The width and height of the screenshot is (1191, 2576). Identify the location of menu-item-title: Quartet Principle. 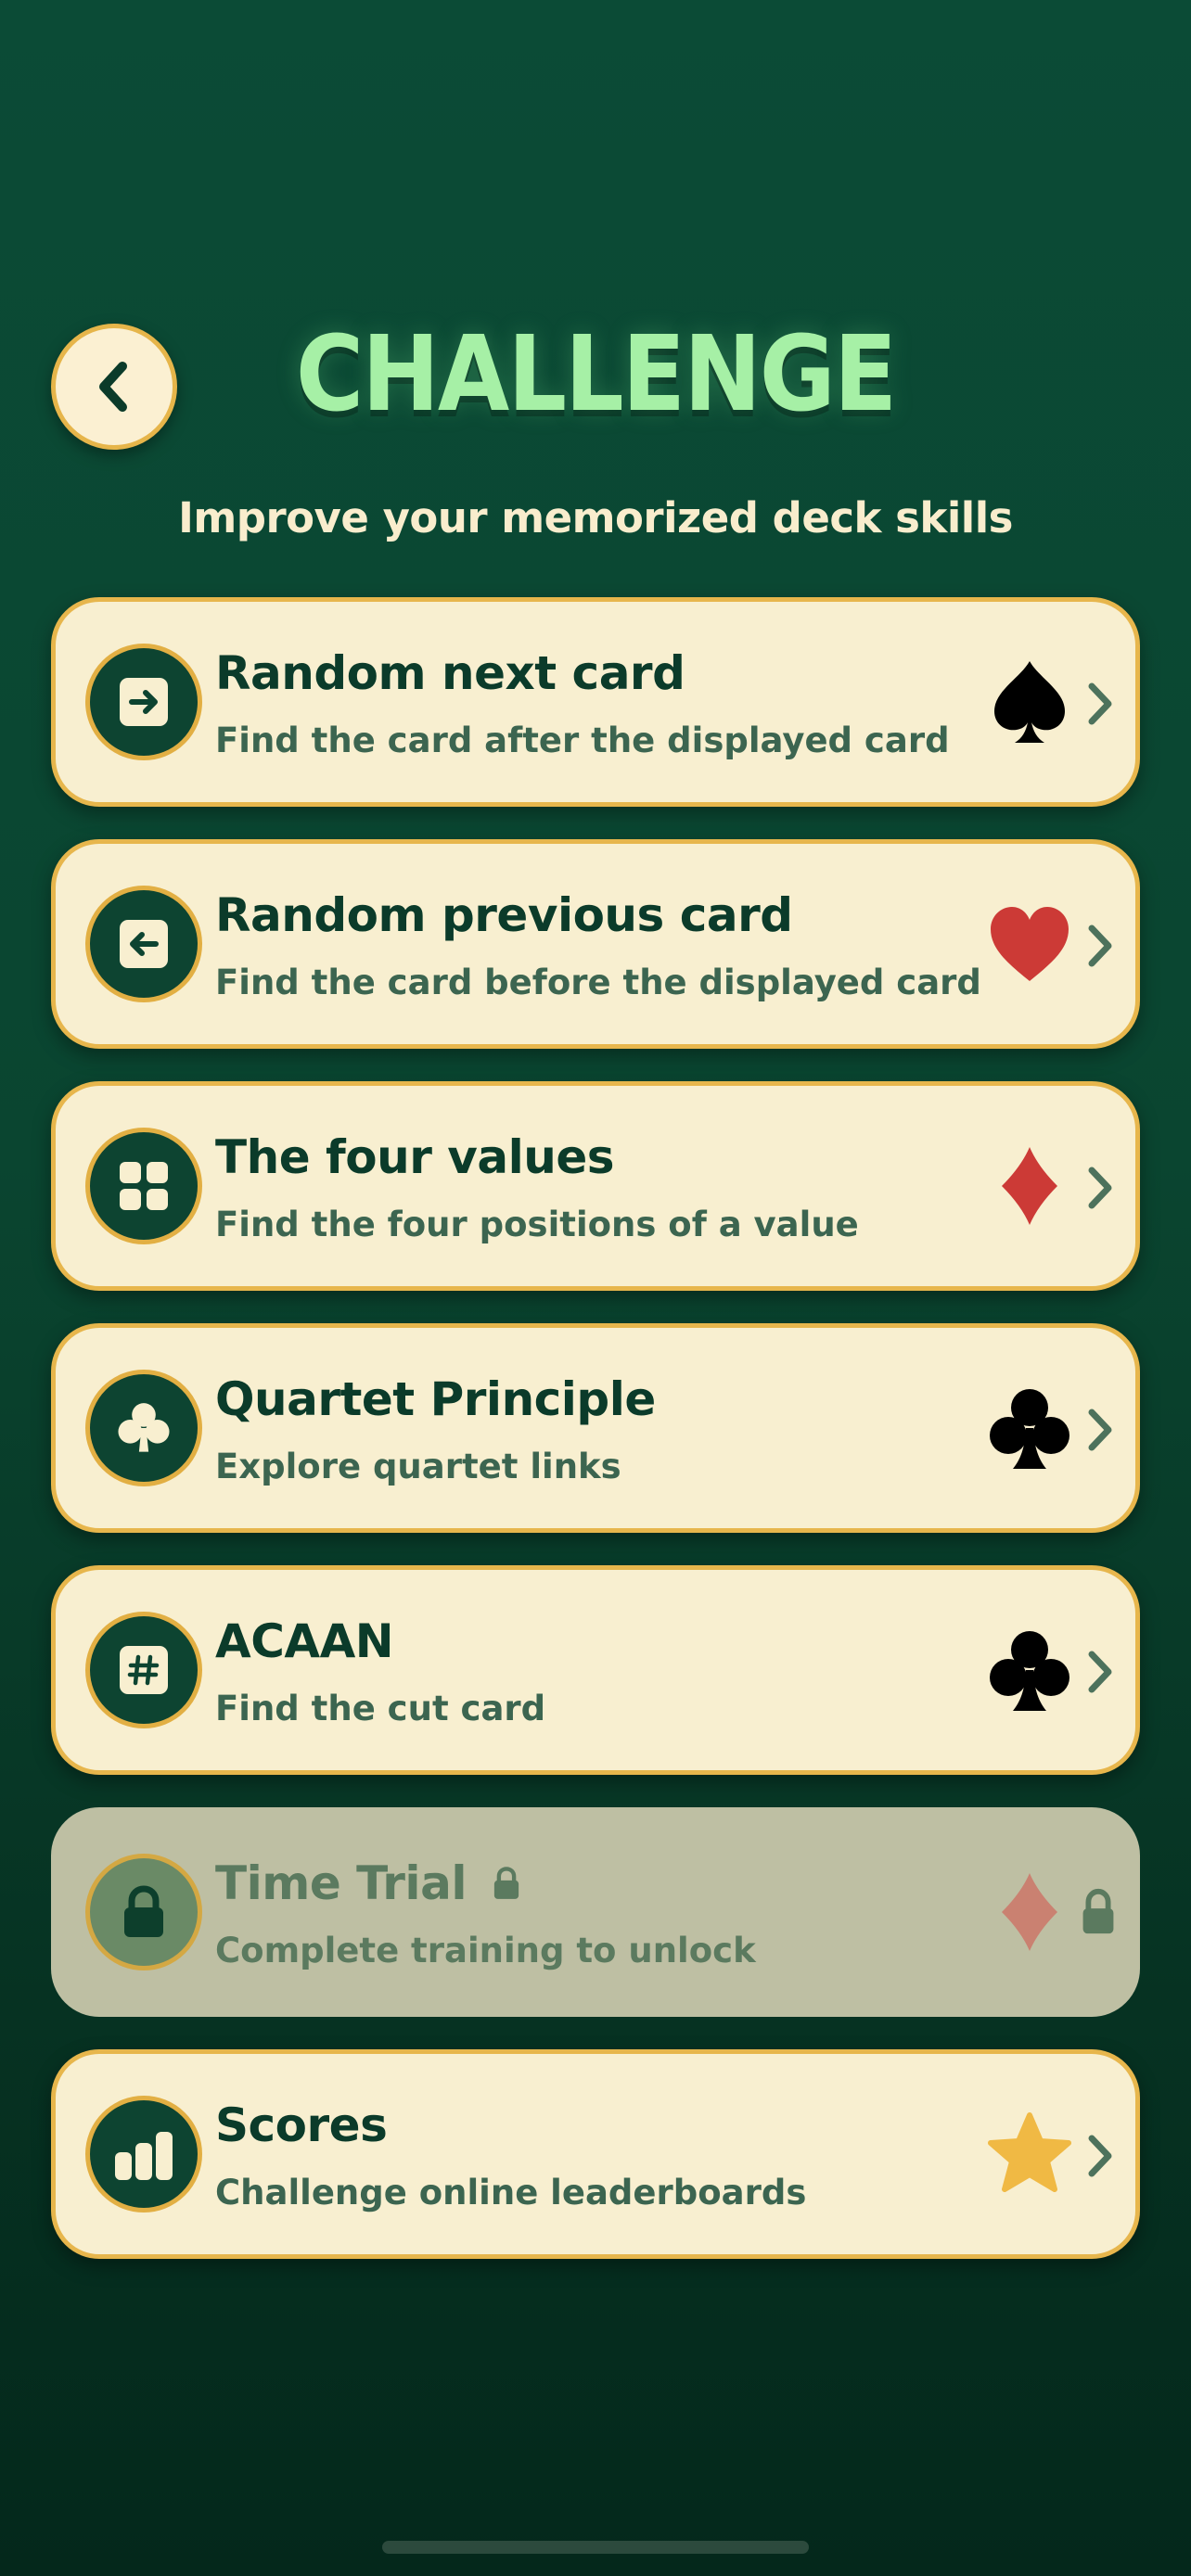
(436, 1399).